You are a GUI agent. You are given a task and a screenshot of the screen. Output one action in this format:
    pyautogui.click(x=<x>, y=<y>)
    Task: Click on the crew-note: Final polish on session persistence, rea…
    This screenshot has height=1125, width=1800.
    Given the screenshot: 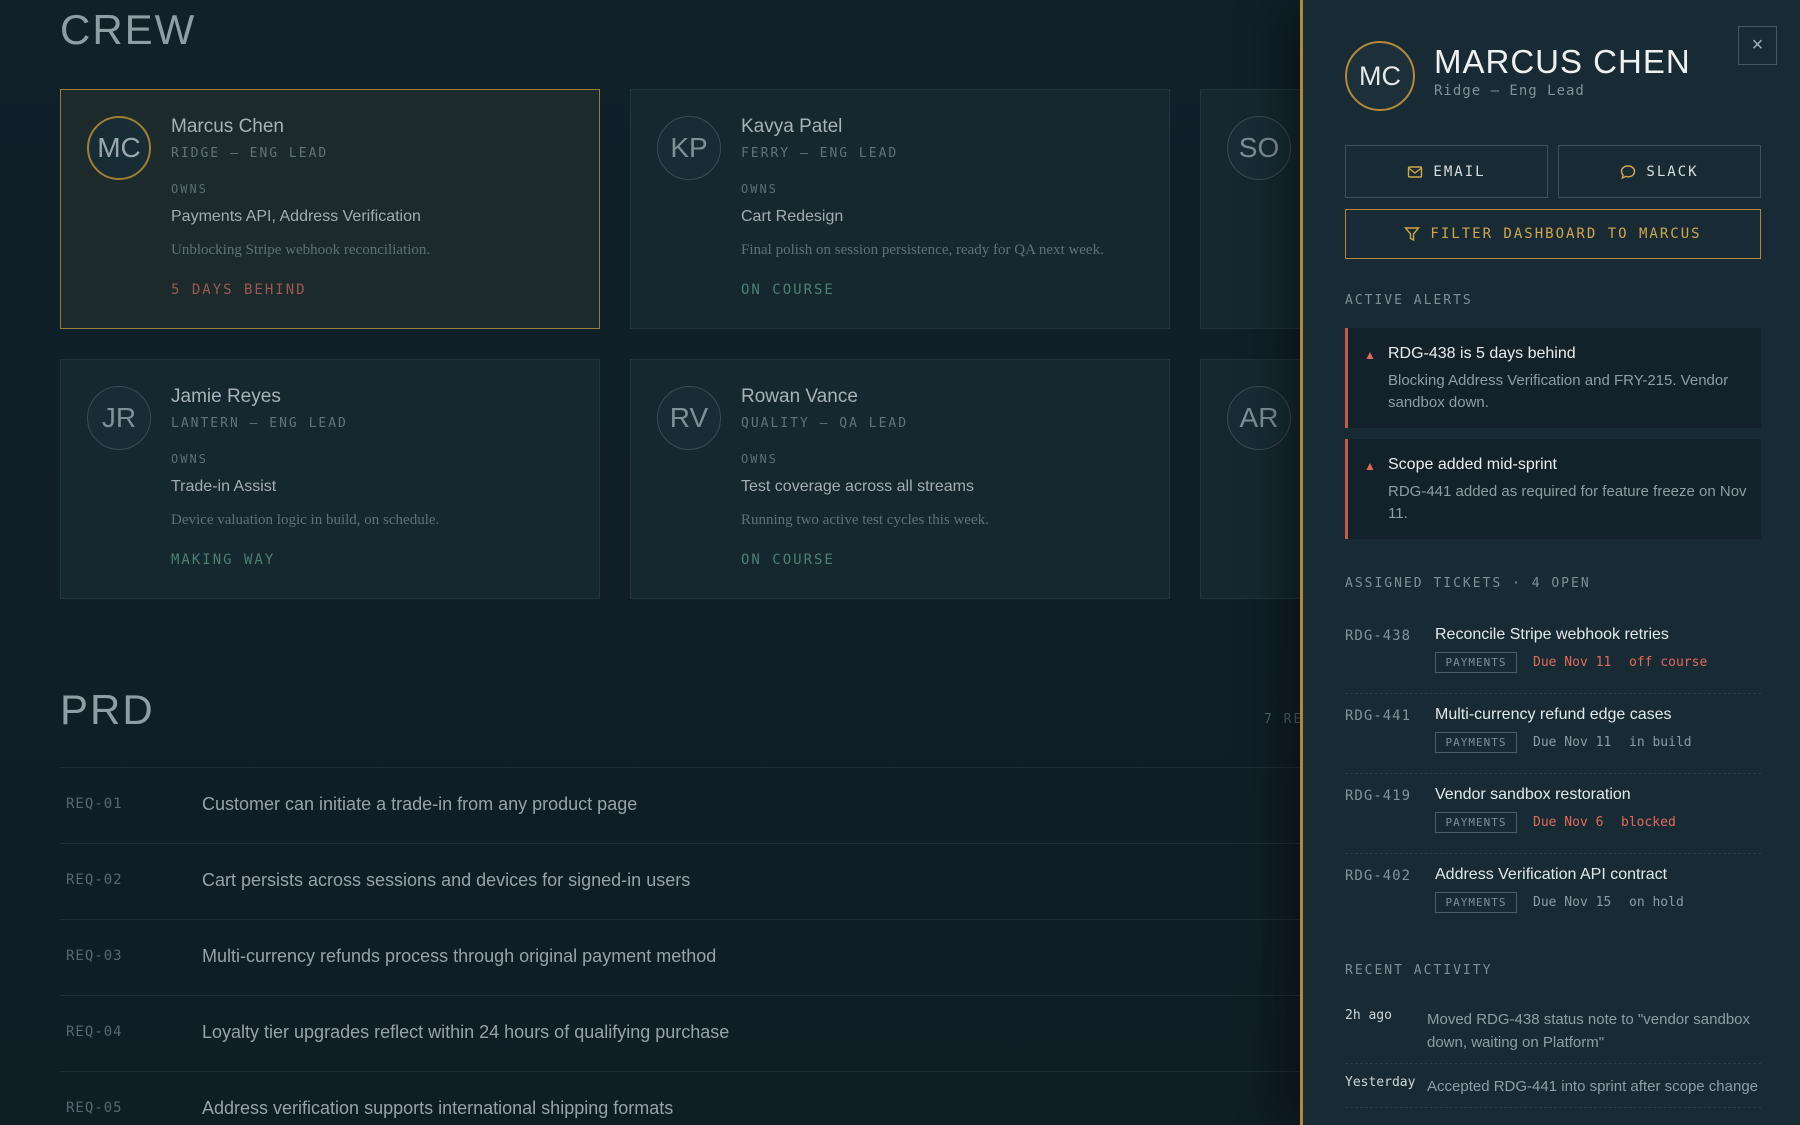 What is the action you would take?
    pyautogui.click(x=922, y=250)
    